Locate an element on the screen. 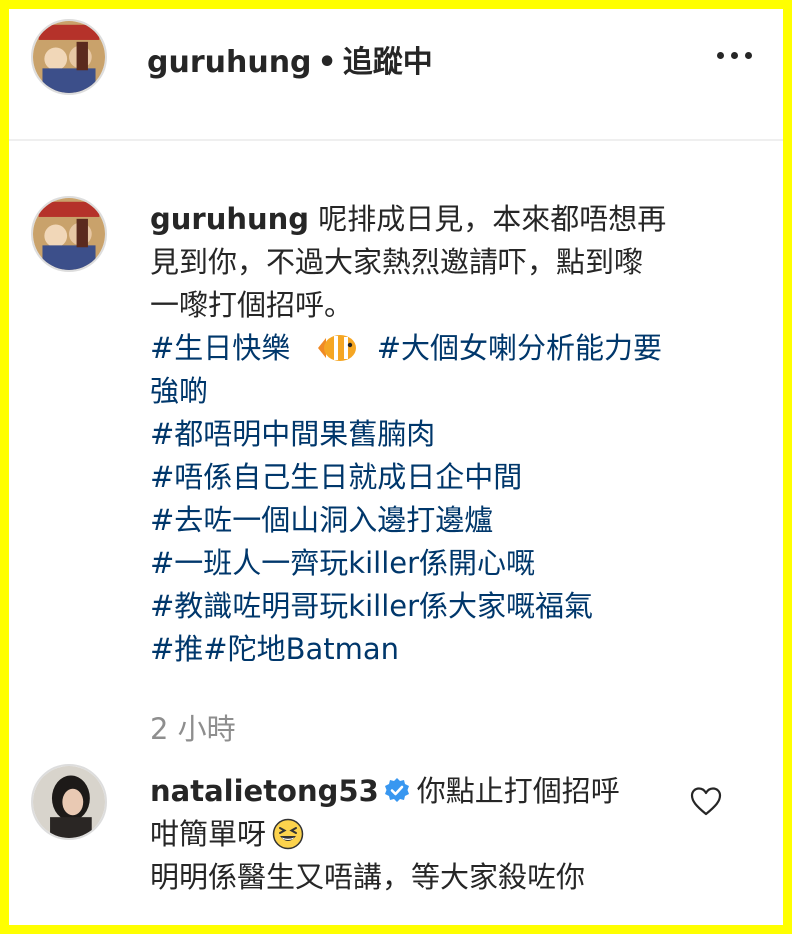 This screenshot has width=792, height=934. verified-badge-icon is located at coordinates (396, 790).